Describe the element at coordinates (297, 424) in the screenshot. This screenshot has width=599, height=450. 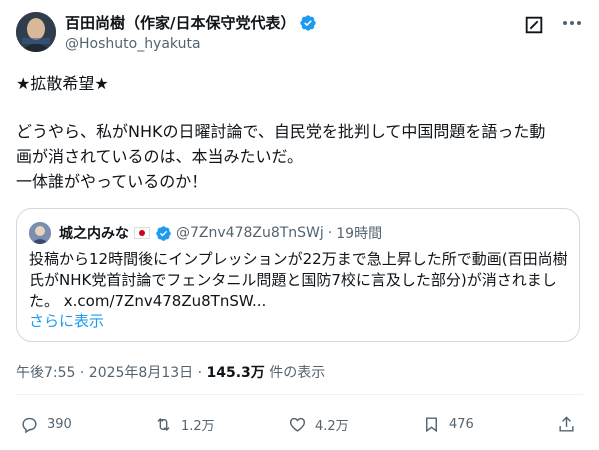
I see `heart-icon` at that location.